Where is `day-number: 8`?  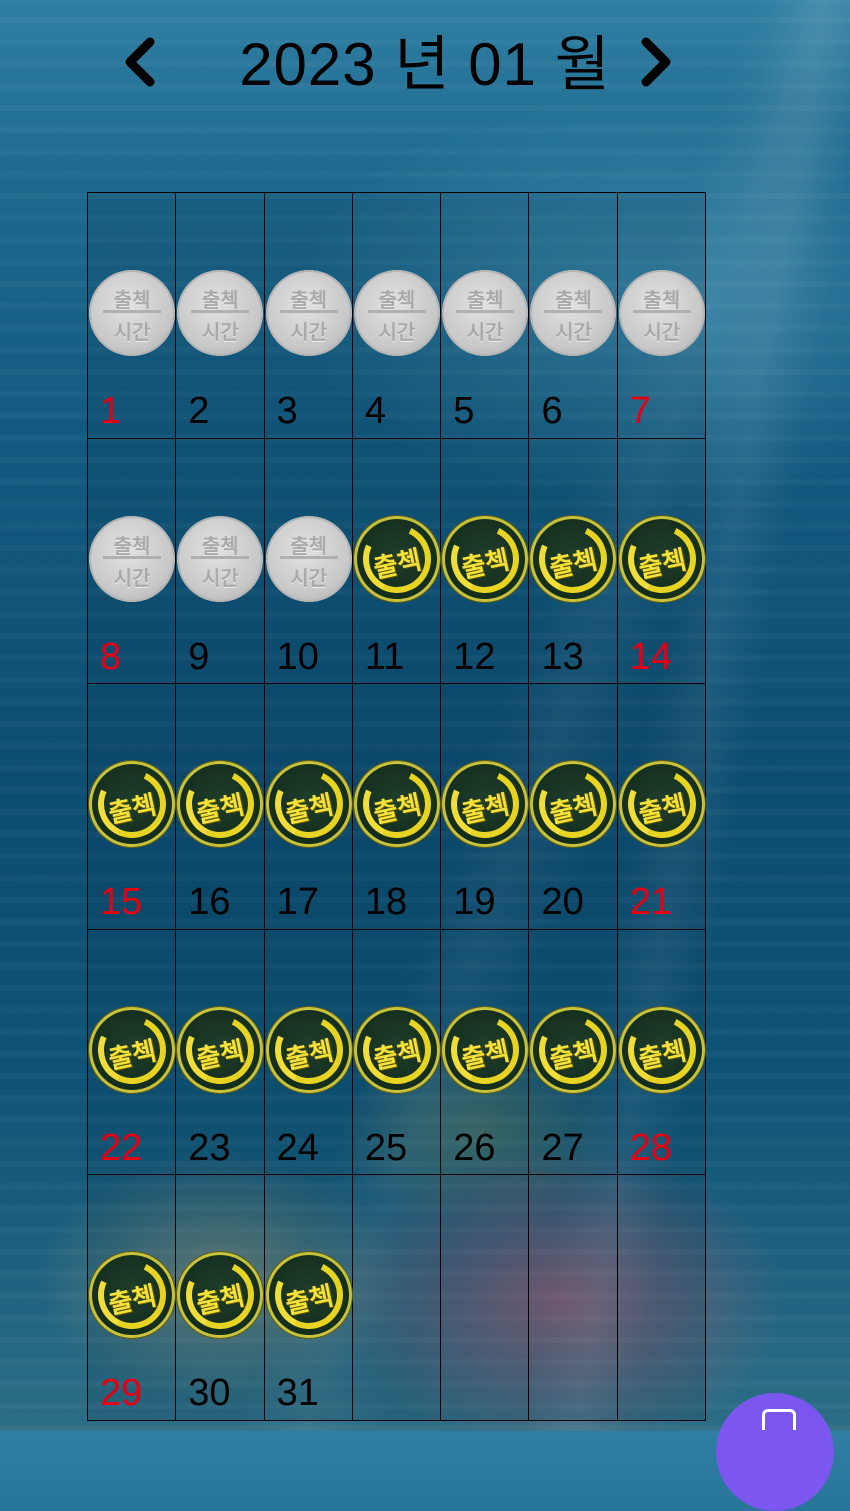
day-number: 8 is located at coordinates (111, 656).